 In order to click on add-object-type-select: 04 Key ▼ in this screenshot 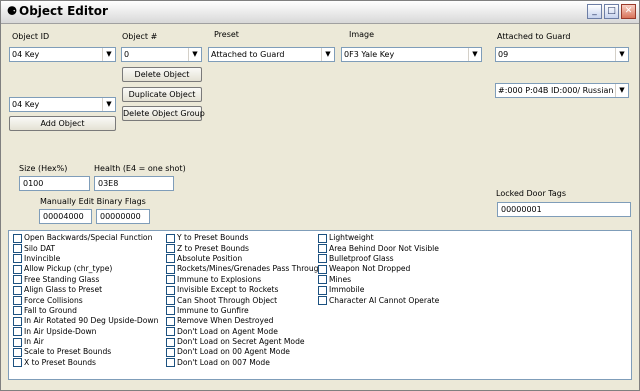, I will do `click(62, 104)`.